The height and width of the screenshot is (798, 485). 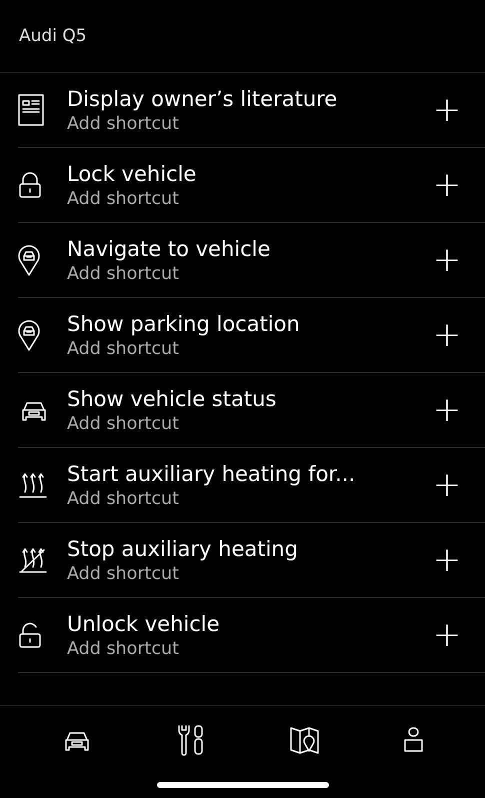 I want to click on action-title: Navigate to vehicle, so click(x=169, y=249).